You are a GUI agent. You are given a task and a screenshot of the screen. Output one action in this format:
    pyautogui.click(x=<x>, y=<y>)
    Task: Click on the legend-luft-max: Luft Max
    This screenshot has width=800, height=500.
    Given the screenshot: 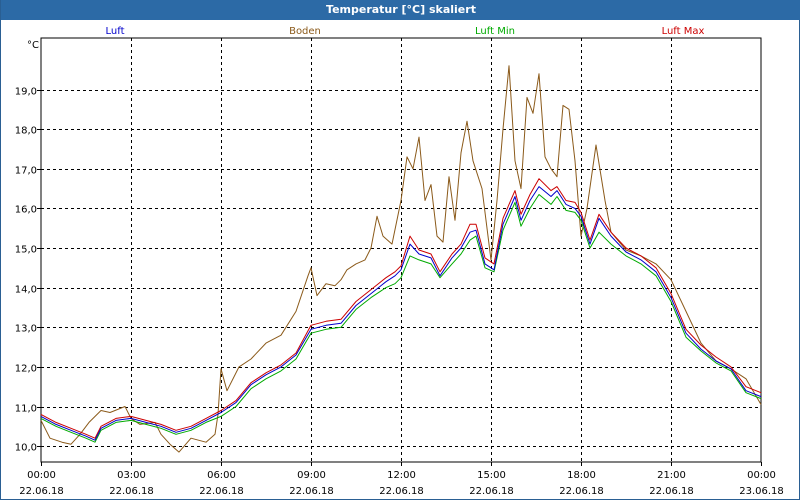 What is the action you would take?
    pyautogui.click(x=683, y=31)
    